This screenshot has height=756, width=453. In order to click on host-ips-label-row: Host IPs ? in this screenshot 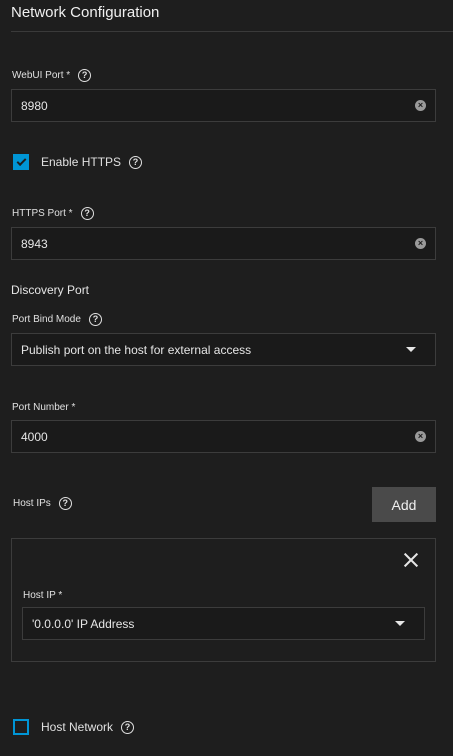, I will do `click(42, 503)`.